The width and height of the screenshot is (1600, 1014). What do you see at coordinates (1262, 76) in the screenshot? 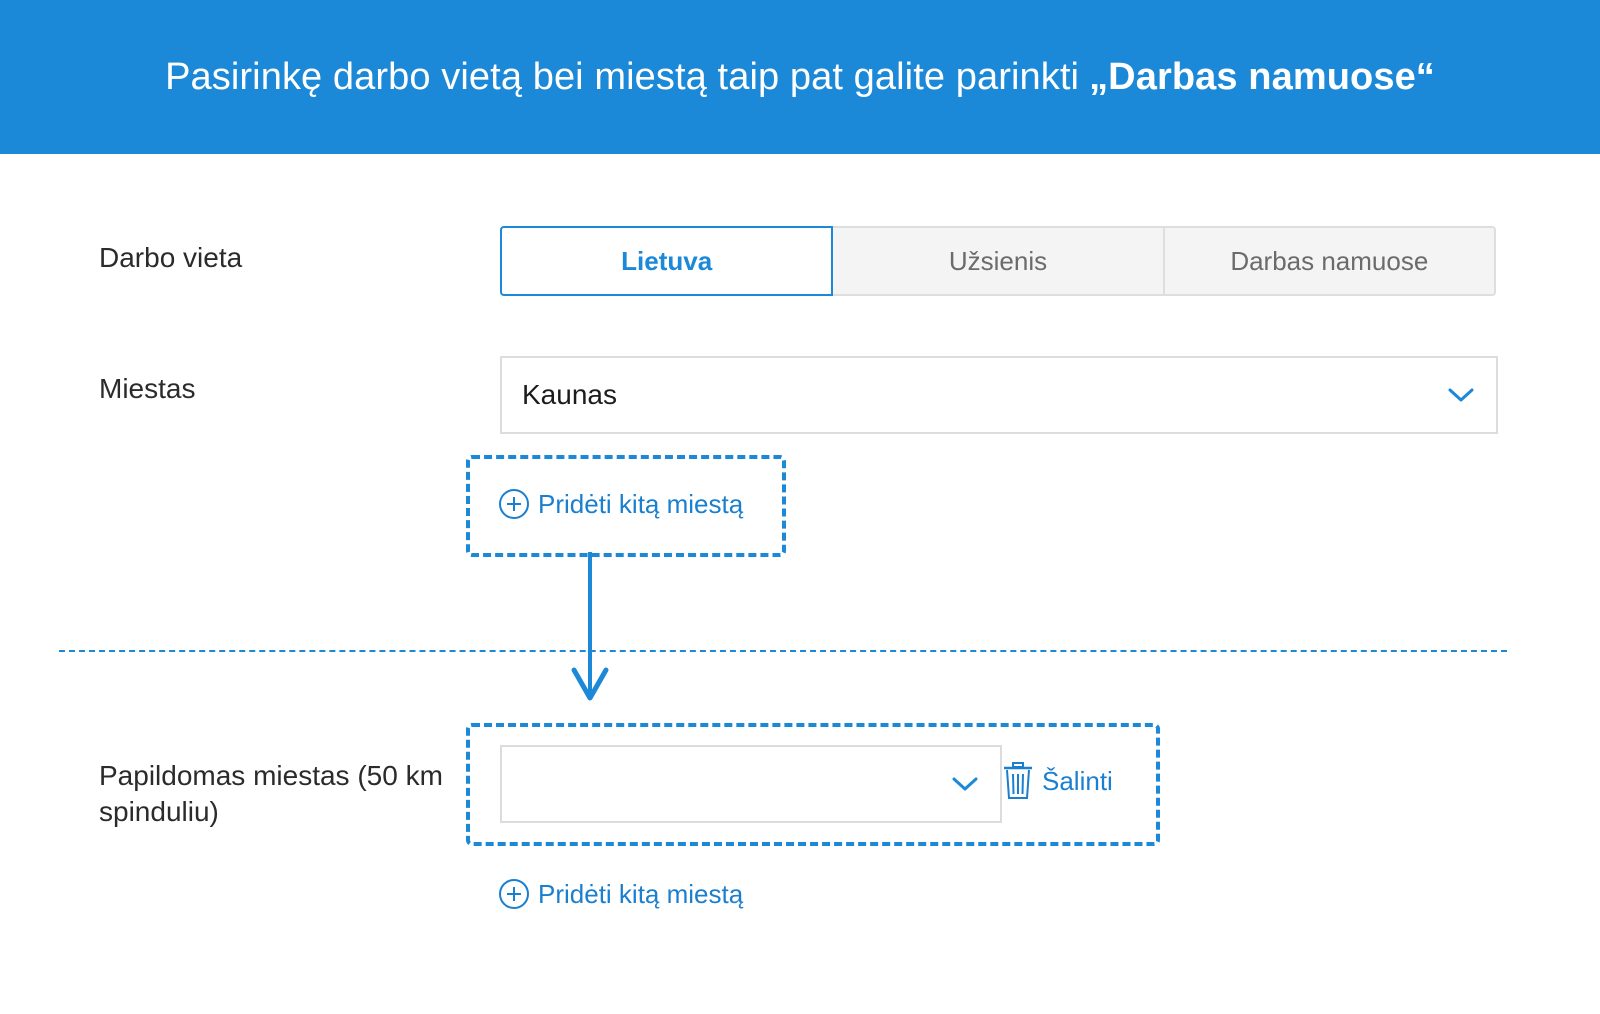
I see `banner-highlight: „Darbas namuose“` at bounding box center [1262, 76].